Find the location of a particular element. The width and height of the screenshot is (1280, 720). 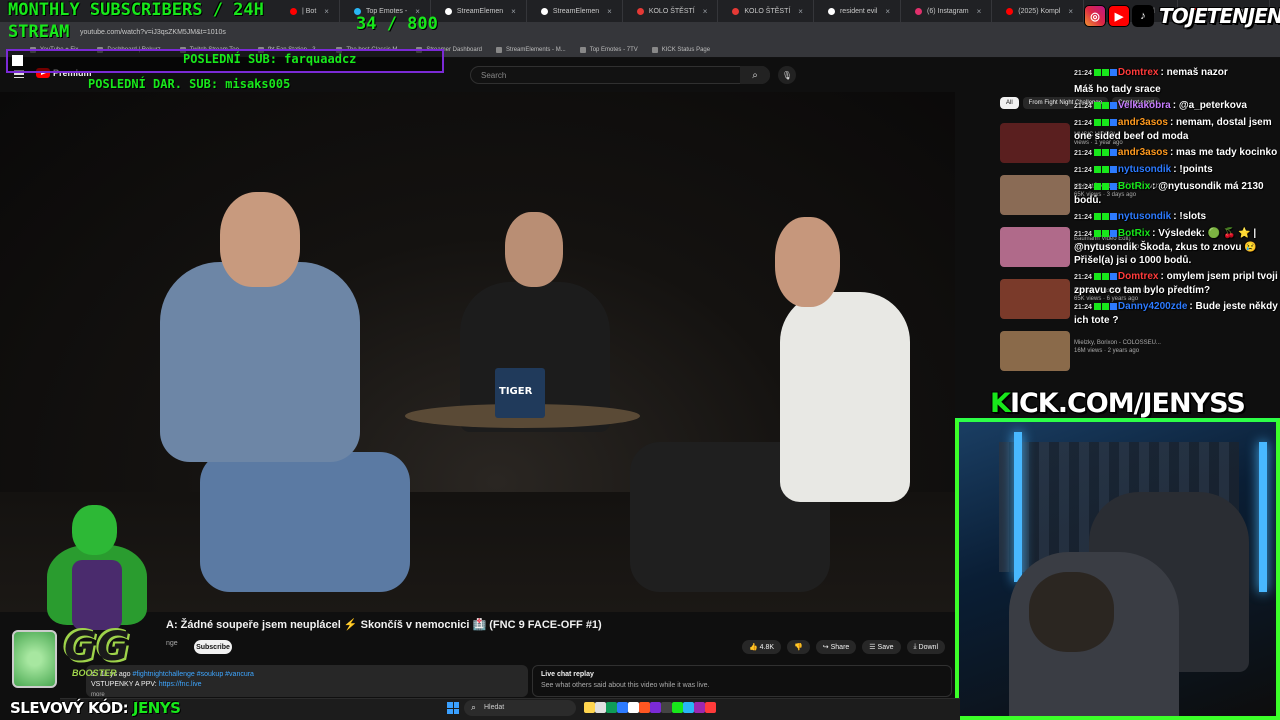

chat-message: 21:24 andr3asos: mas me tady kocinko is located at coordinates (1177, 153).